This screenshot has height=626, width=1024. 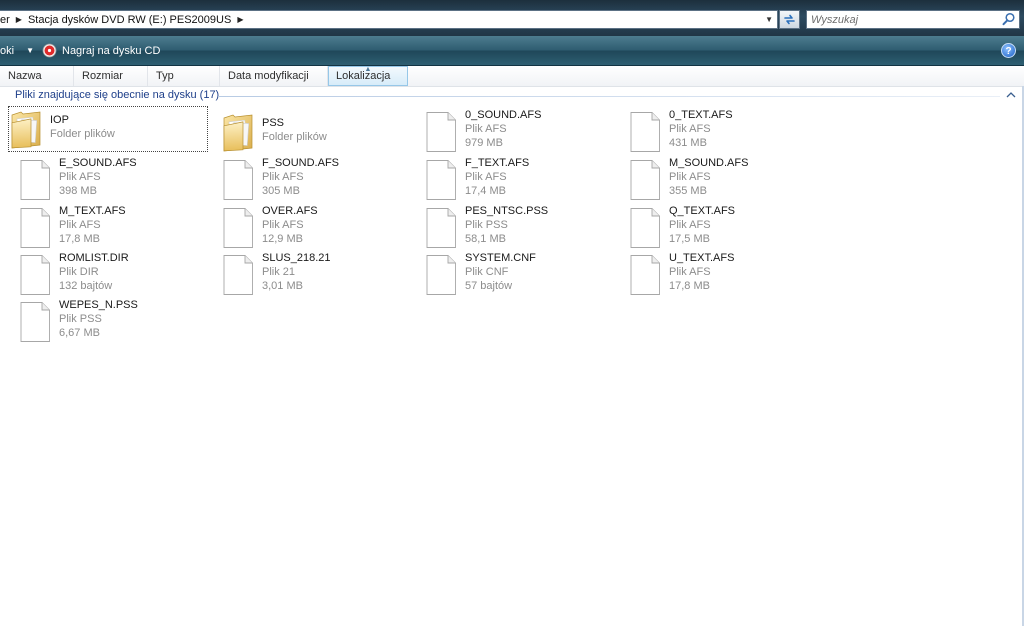 What do you see at coordinates (301, 163) in the screenshot?
I see `item-name: F_SOUND.AFS` at bounding box center [301, 163].